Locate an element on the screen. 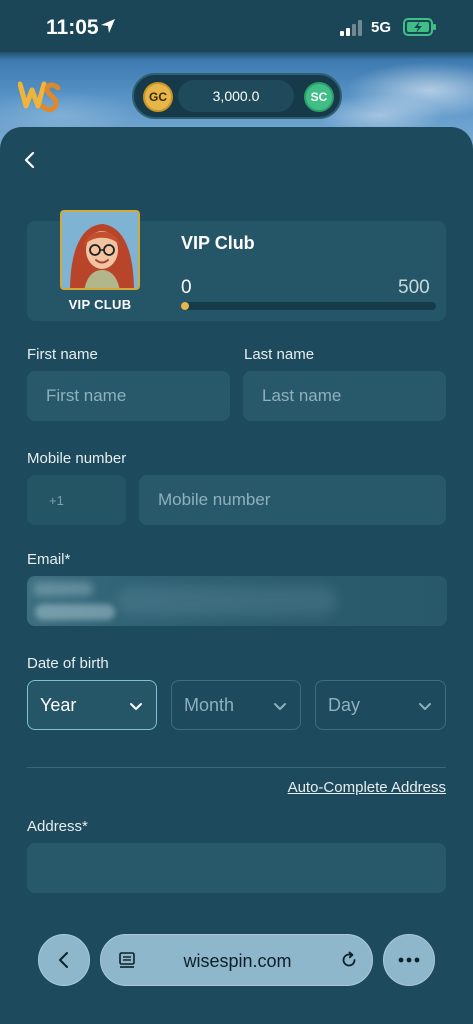 This screenshot has width=473, height=1024. address-label: Address* is located at coordinates (57, 826).